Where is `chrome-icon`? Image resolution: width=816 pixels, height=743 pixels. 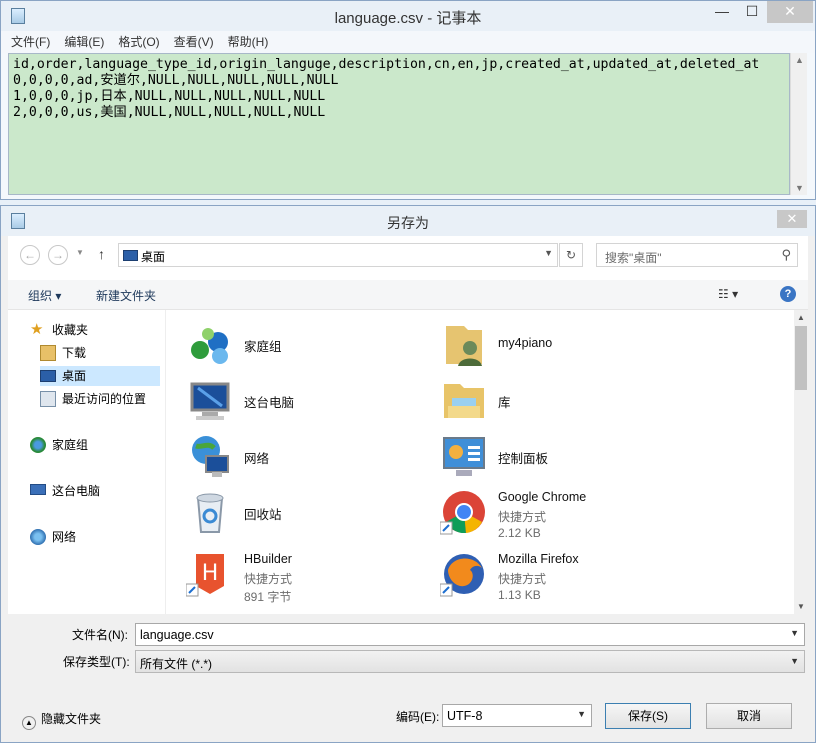
chrome-icon is located at coordinates (463, 512).